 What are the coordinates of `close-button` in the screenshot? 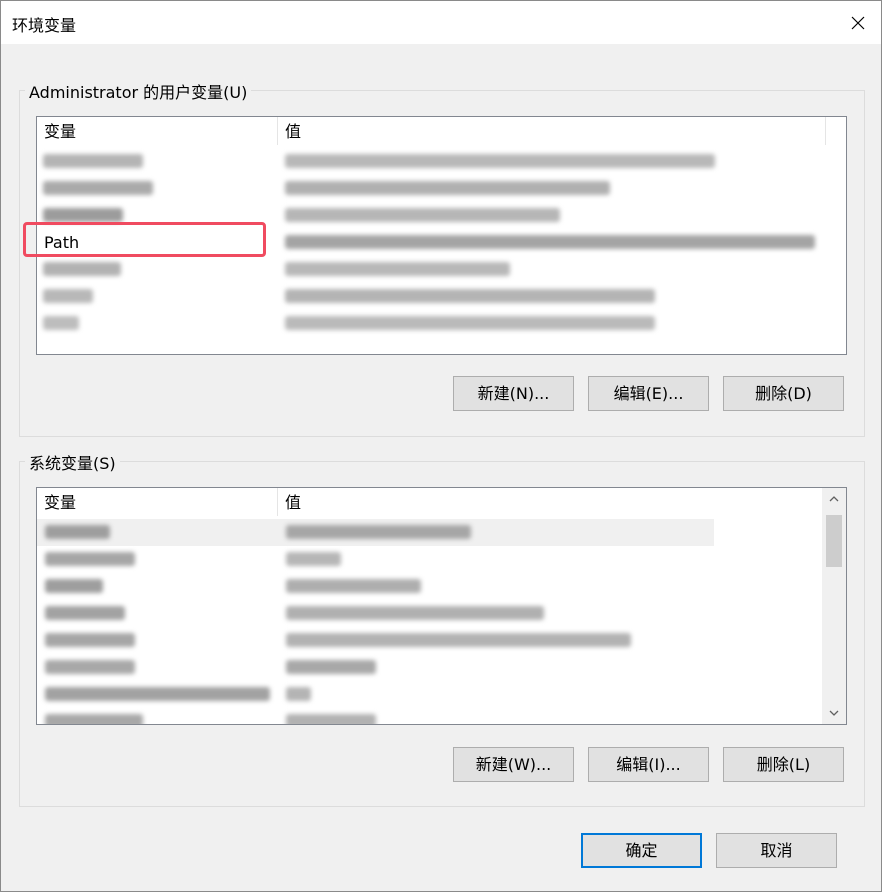 It's located at (858, 22).